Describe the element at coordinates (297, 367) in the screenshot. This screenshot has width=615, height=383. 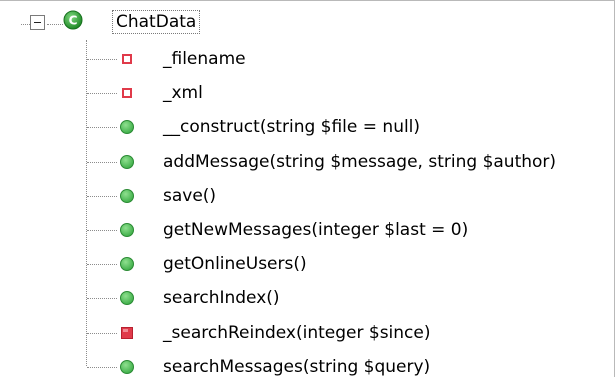
I see `member-label: searchMessages(string $query)` at that location.